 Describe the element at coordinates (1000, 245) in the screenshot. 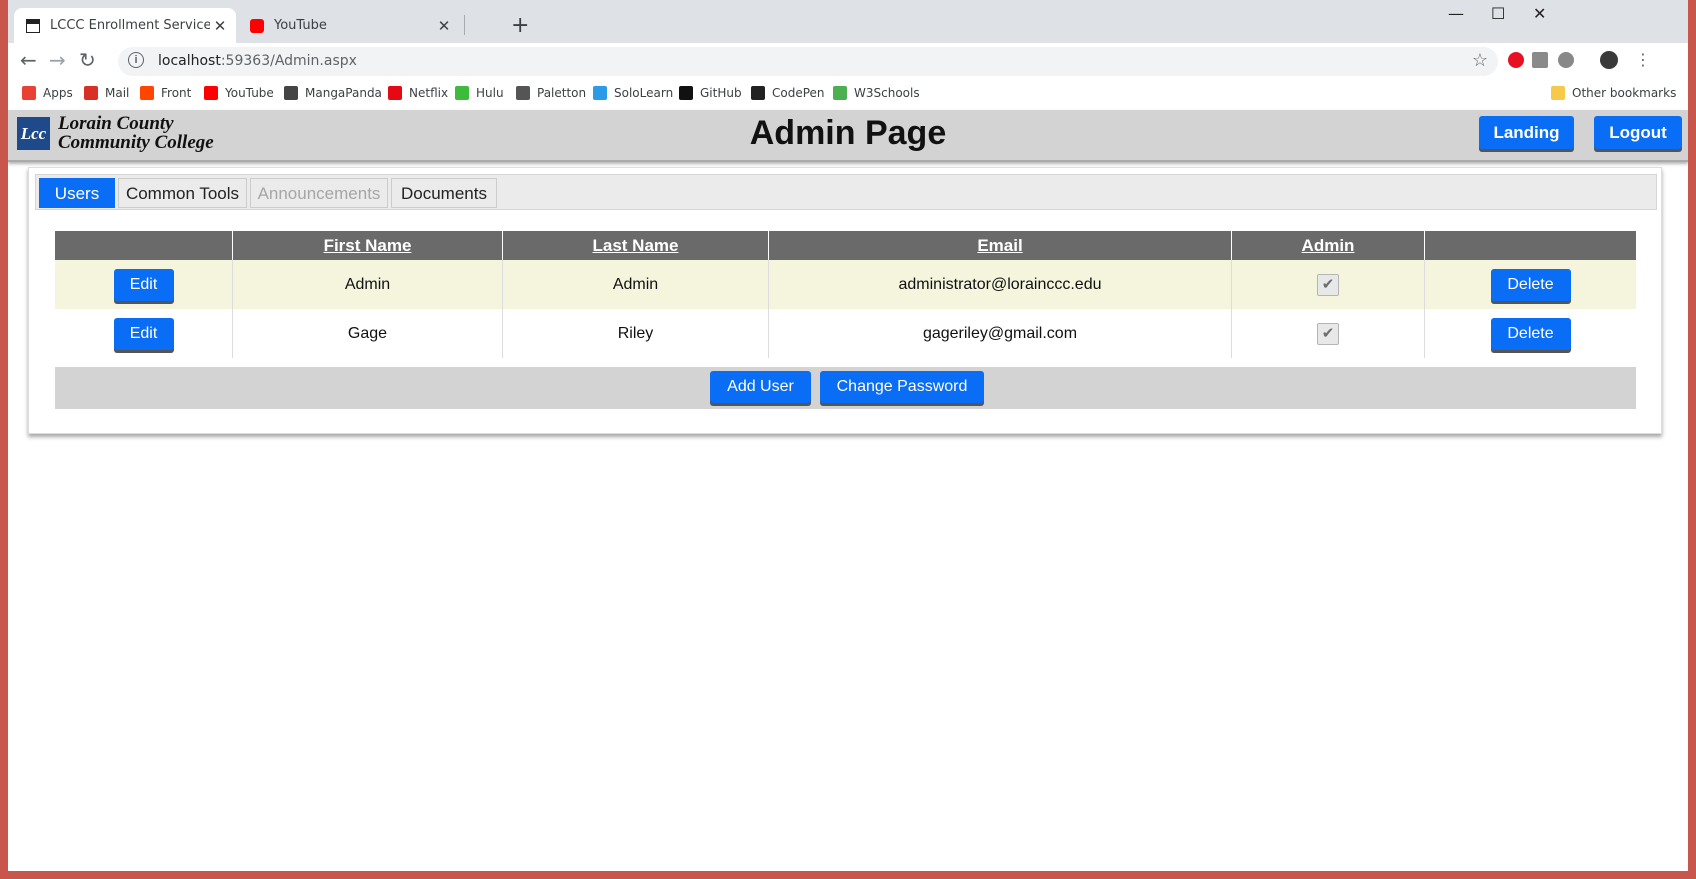

I see `column-header-email: Email` at that location.